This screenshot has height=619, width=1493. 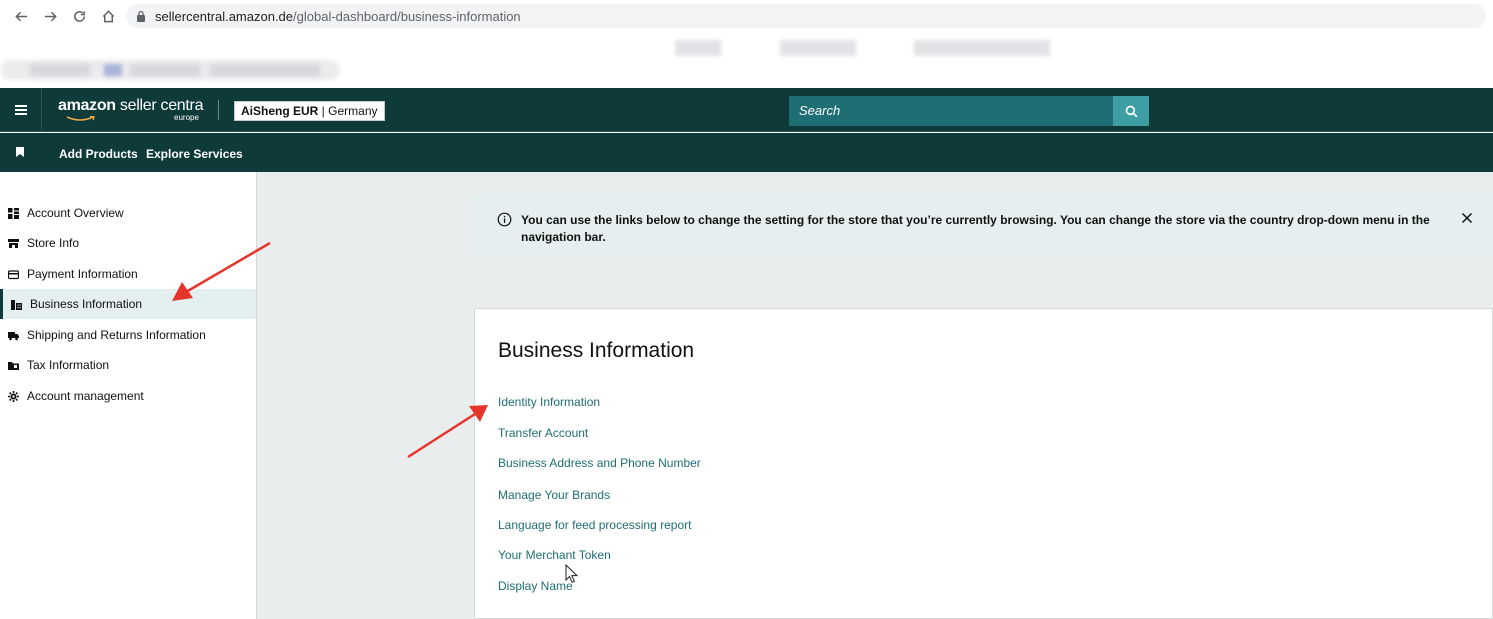 I want to click on back-icon, so click(x=21, y=16).